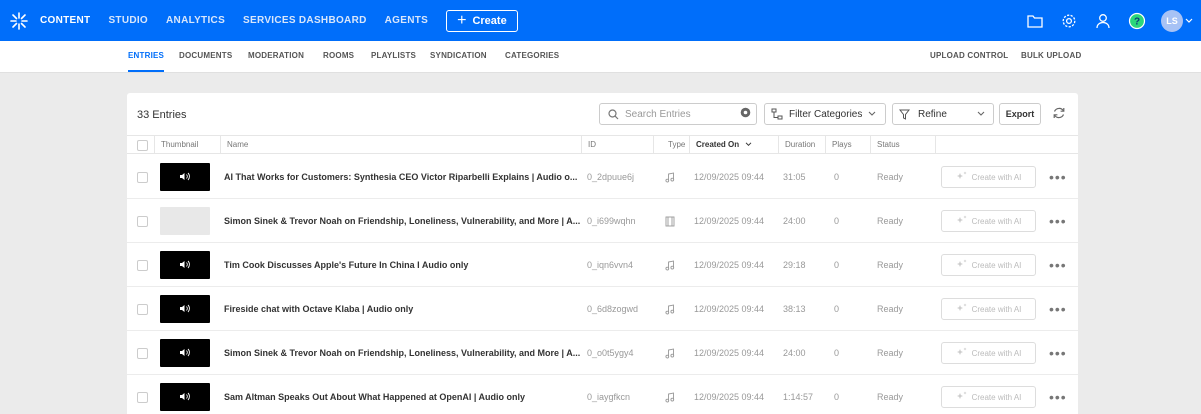 The image size is (1201, 414). Describe the element at coordinates (902, 145) in the screenshot. I see `header-status: Status` at that location.